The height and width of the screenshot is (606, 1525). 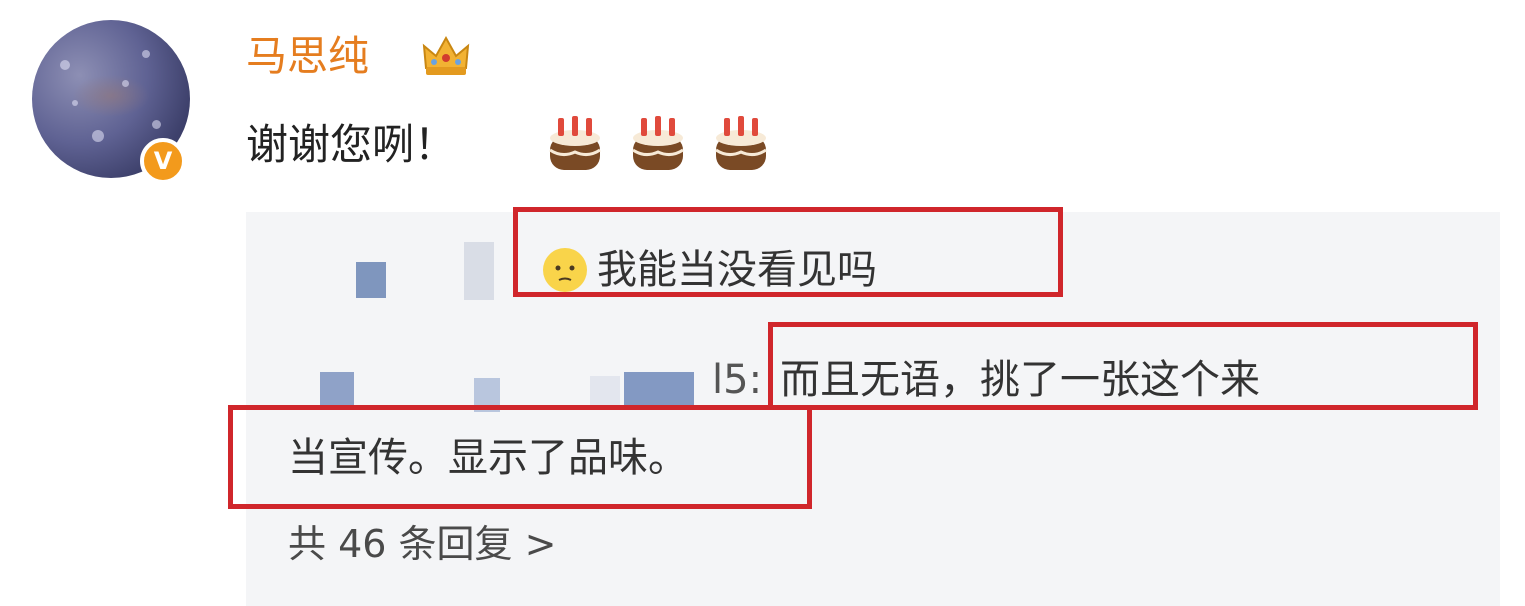 I want to click on reply-2-username-fragment: l5:, so click(x=737, y=380).